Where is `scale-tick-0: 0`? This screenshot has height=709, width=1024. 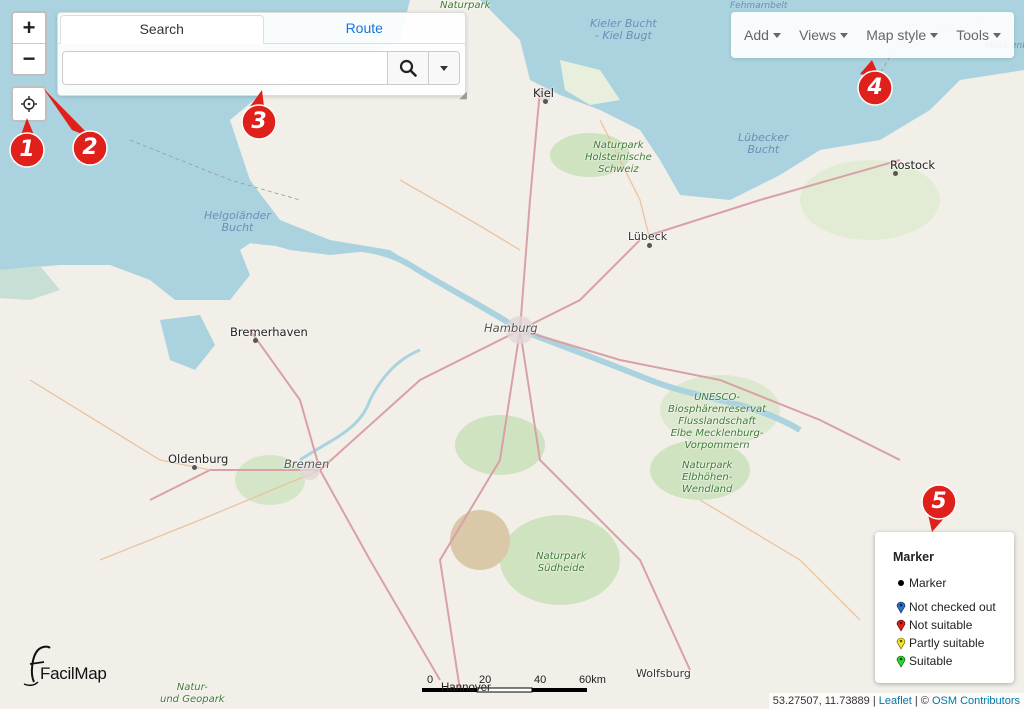 scale-tick-0: 0 is located at coordinates (430, 680).